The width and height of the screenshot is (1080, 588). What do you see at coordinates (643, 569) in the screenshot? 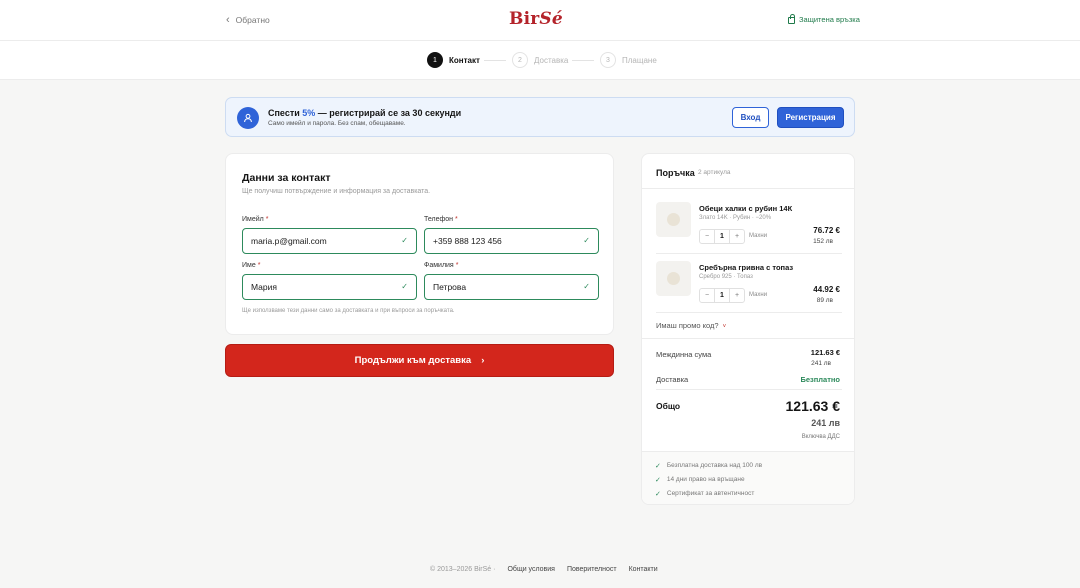
I see `footer-link-contacts: Контакти` at bounding box center [643, 569].